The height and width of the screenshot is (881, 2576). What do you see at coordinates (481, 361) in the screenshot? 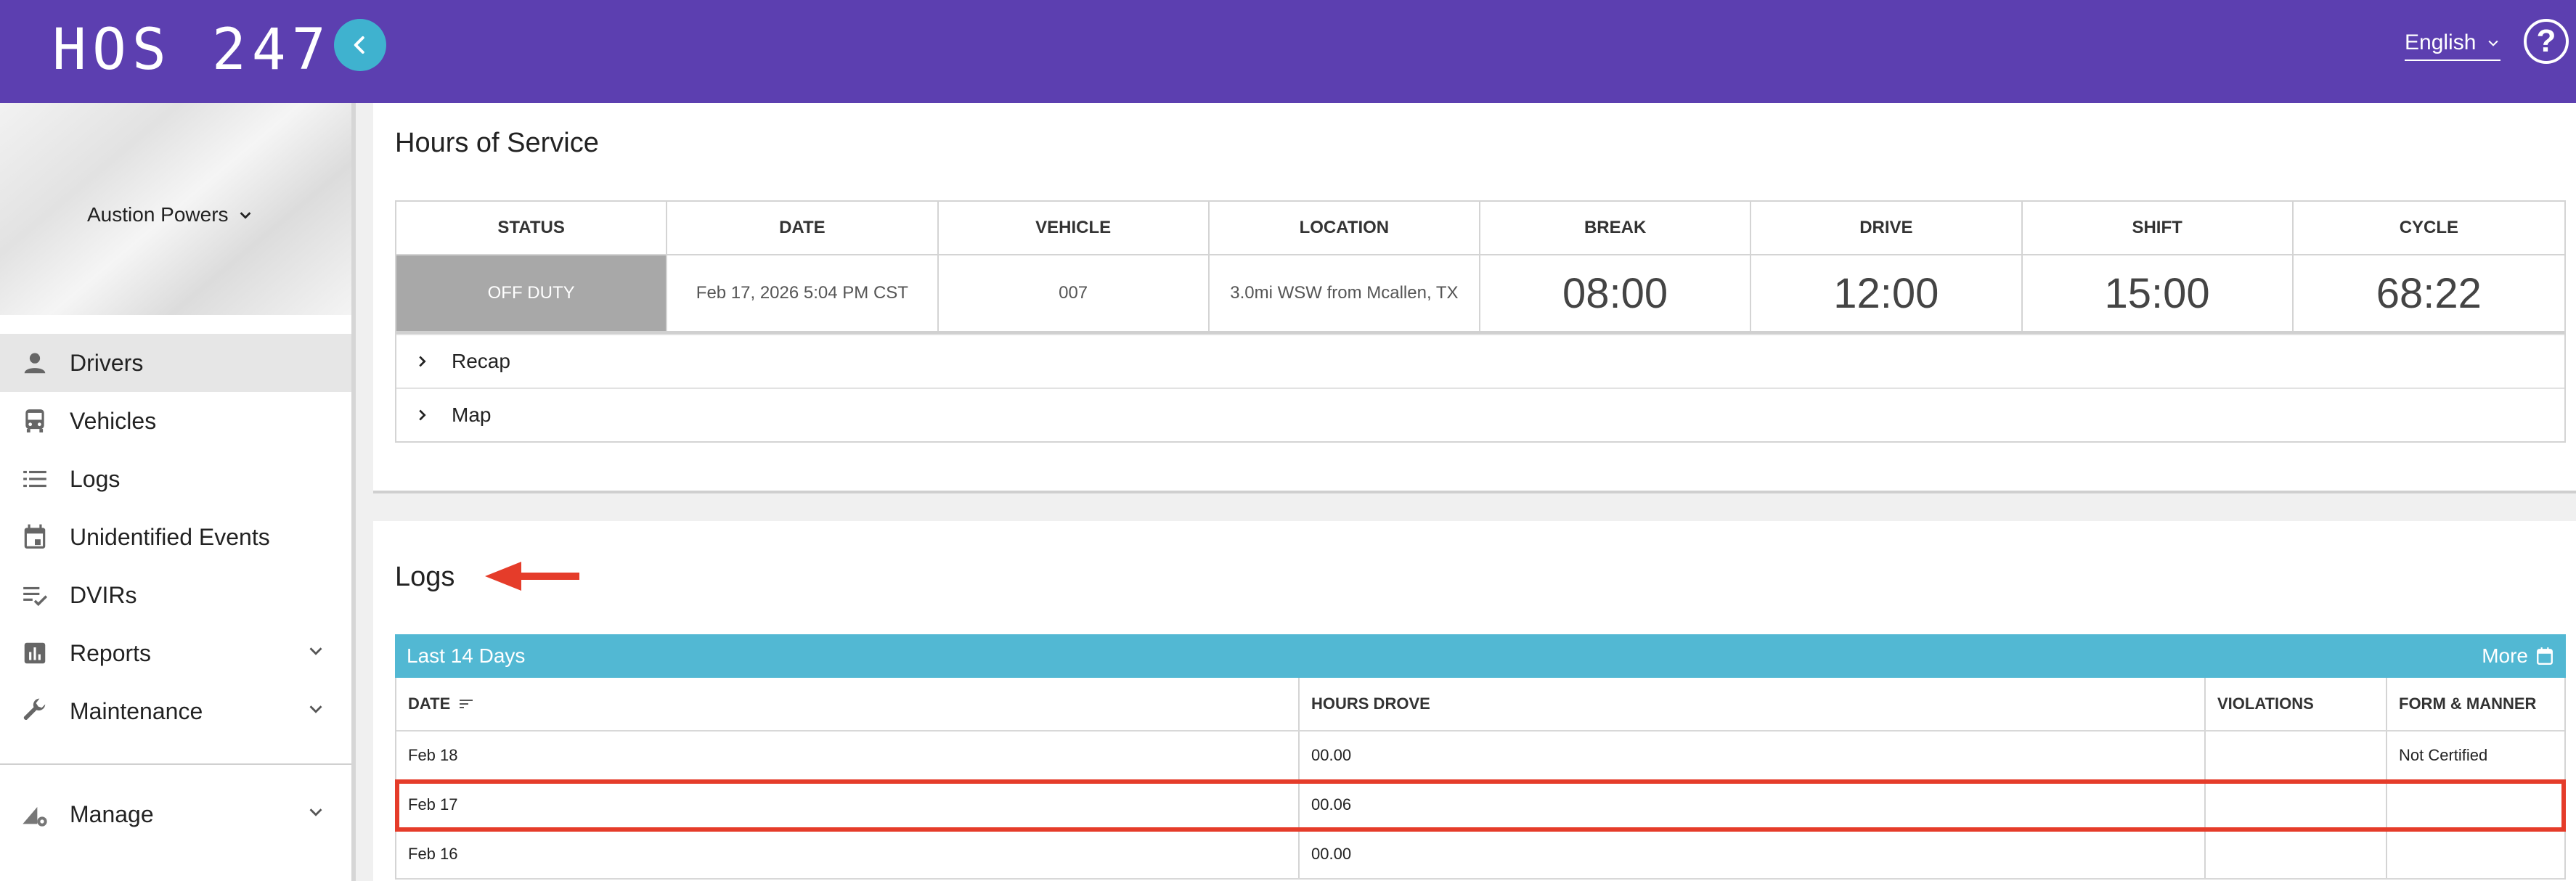
I see `recap-label: Recap` at bounding box center [481, 361].